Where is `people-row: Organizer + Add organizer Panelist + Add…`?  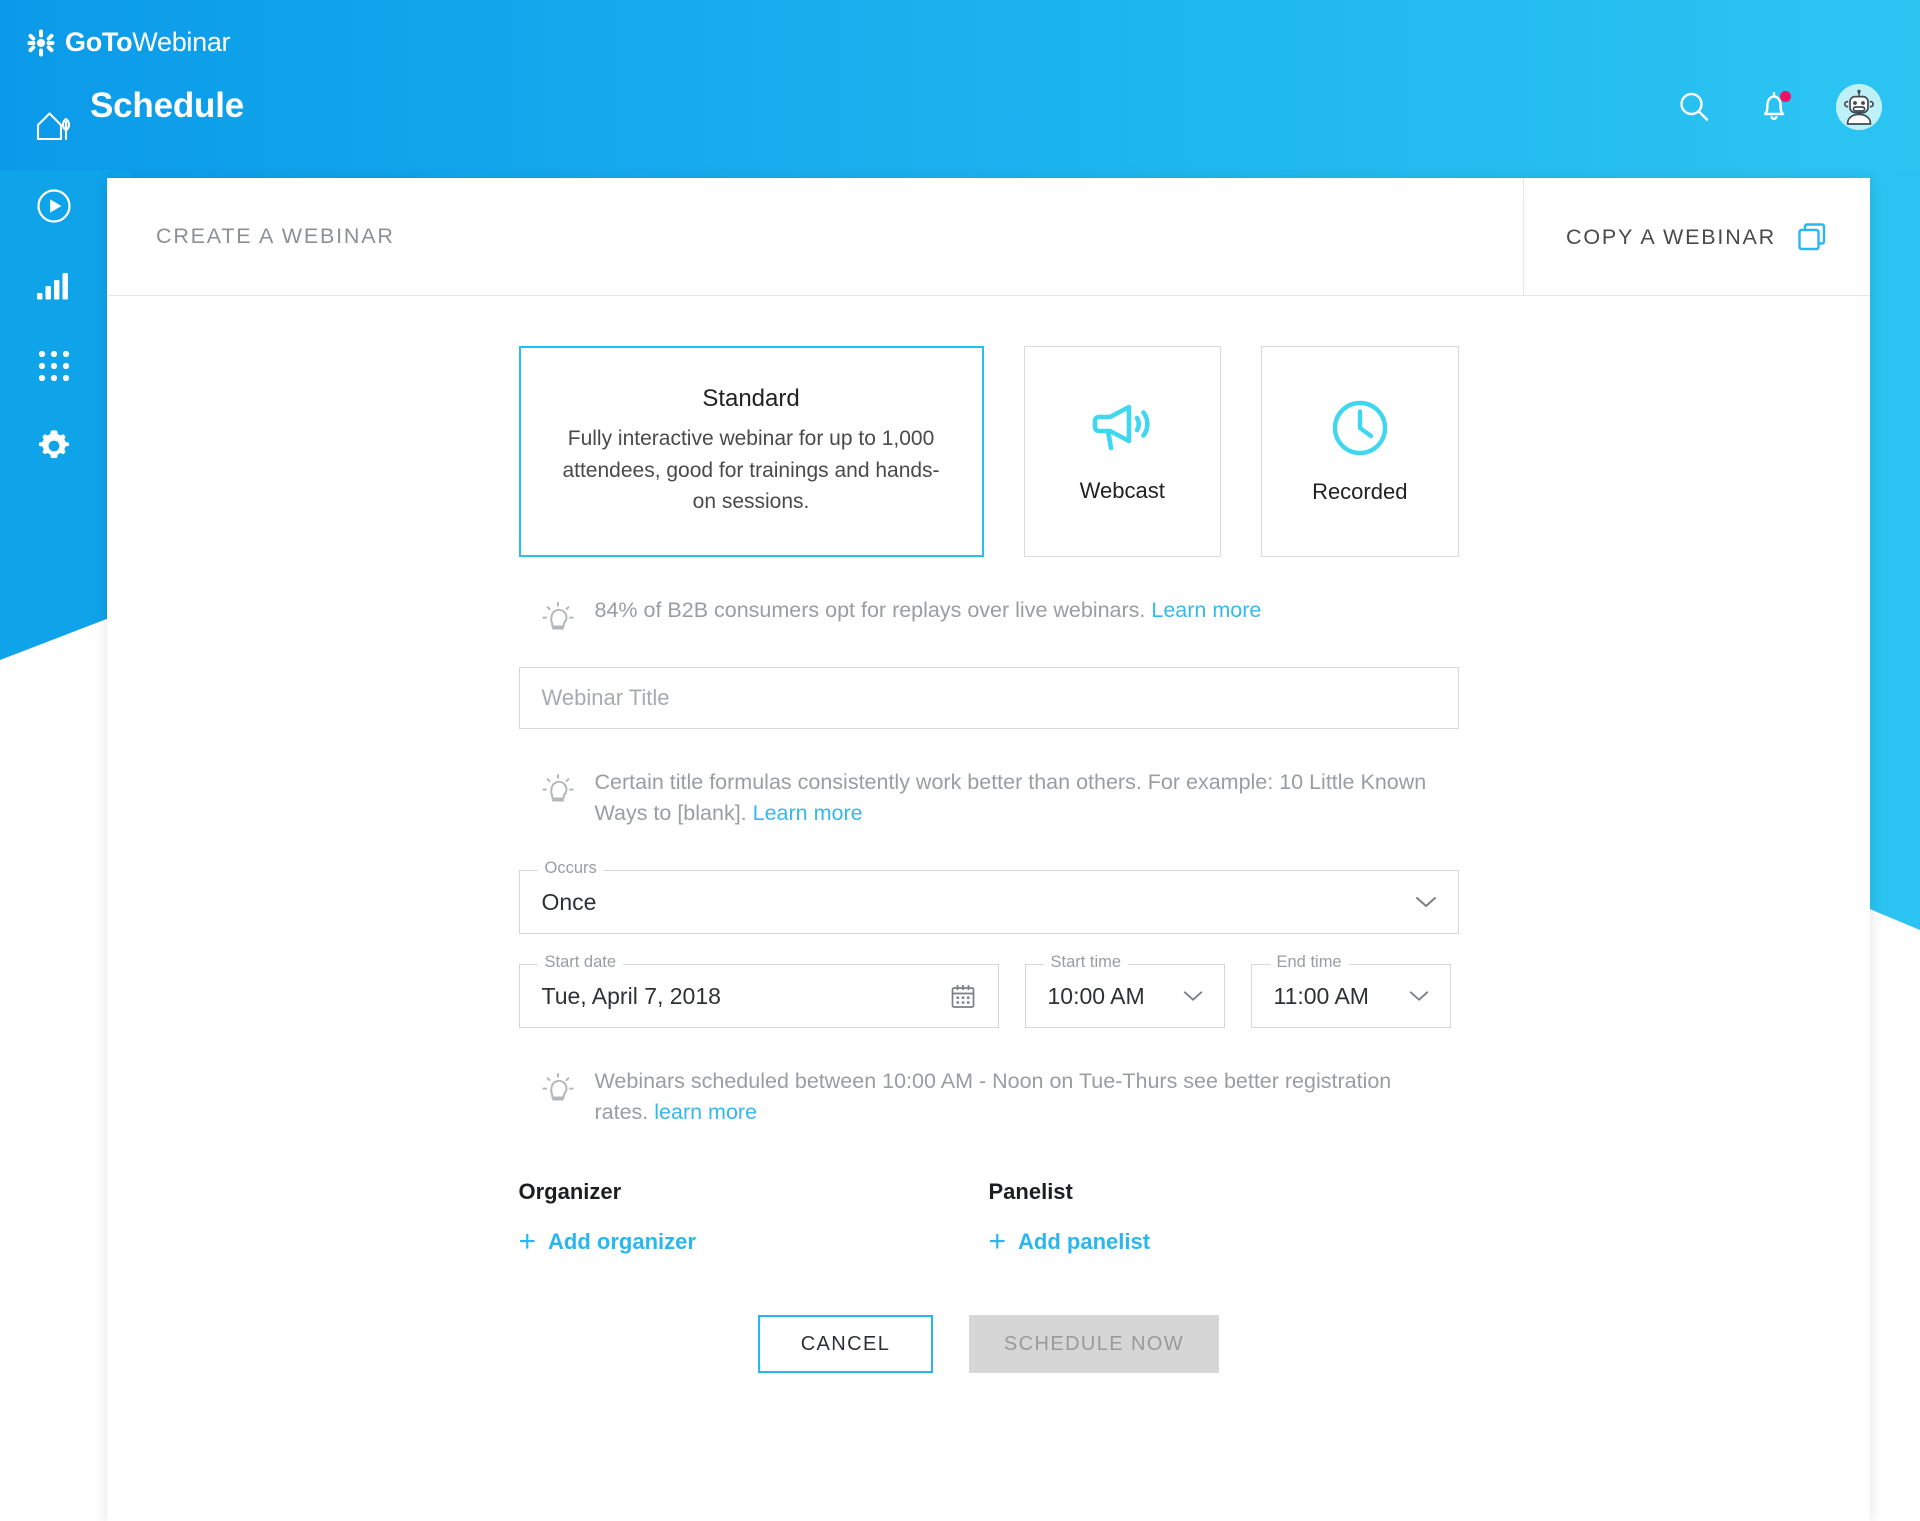
people-row: Organizer + Add organizer Panelist + Add… is located at coordinates (989, 1218).